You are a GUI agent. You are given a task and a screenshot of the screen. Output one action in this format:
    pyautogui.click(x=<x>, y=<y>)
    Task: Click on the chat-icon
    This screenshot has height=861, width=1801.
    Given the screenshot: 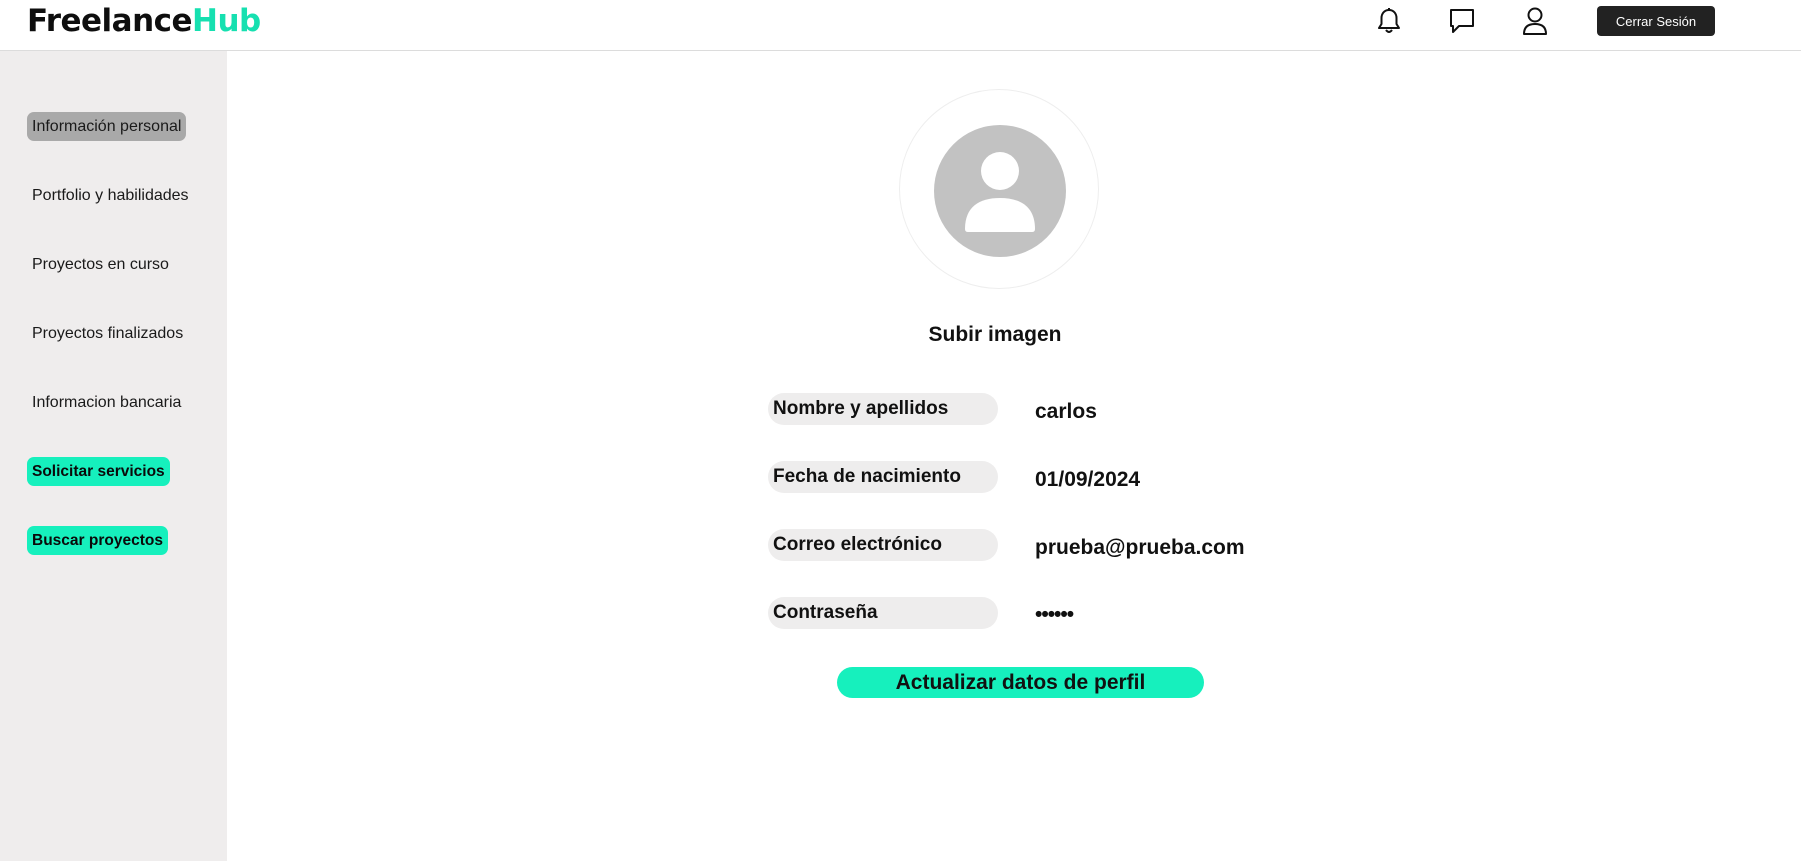 What is the action you would take?
    pyautogui.click(x=1462, y=21)
    